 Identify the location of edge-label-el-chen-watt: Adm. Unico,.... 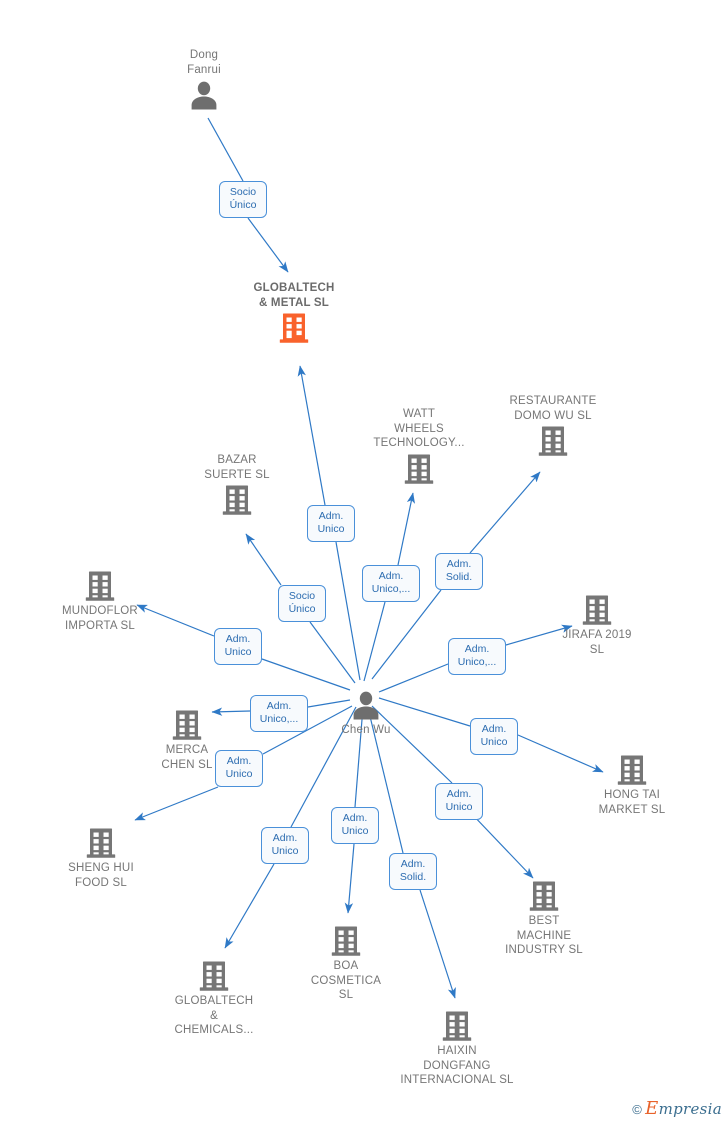
(391, 583).